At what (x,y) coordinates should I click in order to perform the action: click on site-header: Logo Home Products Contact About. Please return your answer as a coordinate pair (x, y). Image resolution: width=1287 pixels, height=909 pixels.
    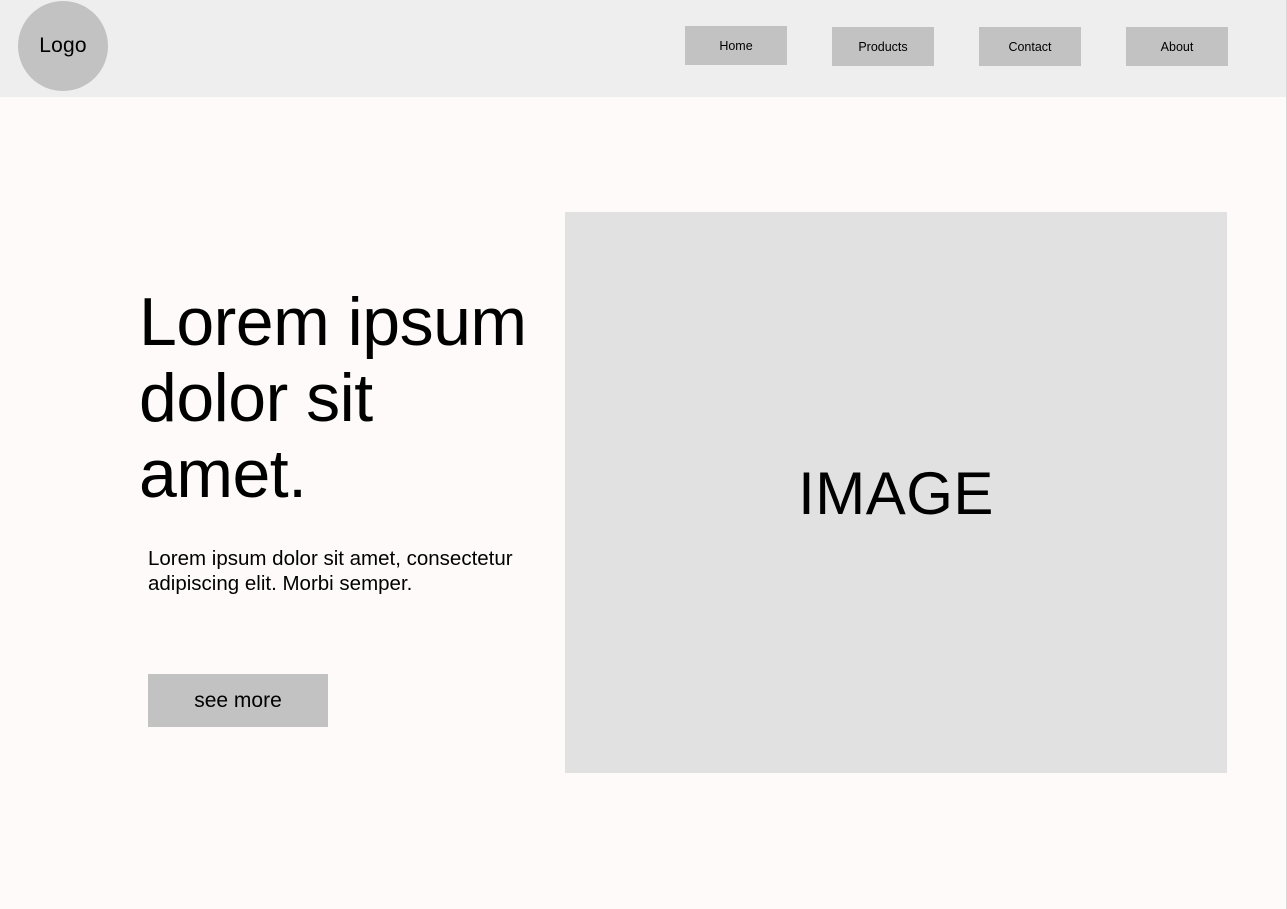
    Looking at the image, I should click on (643, 48).